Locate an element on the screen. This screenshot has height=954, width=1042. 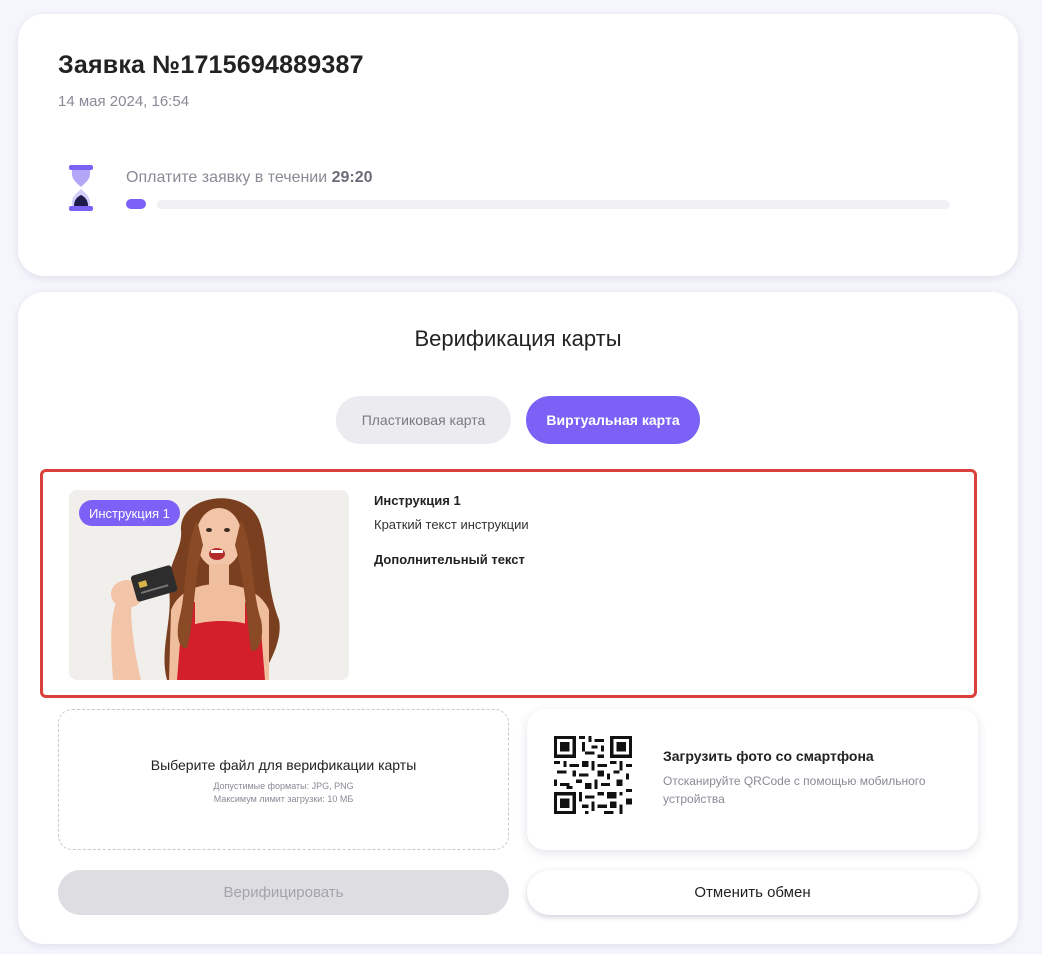
upload-title: Выберите файл для верификации карты is located at coordinates (283, 765).